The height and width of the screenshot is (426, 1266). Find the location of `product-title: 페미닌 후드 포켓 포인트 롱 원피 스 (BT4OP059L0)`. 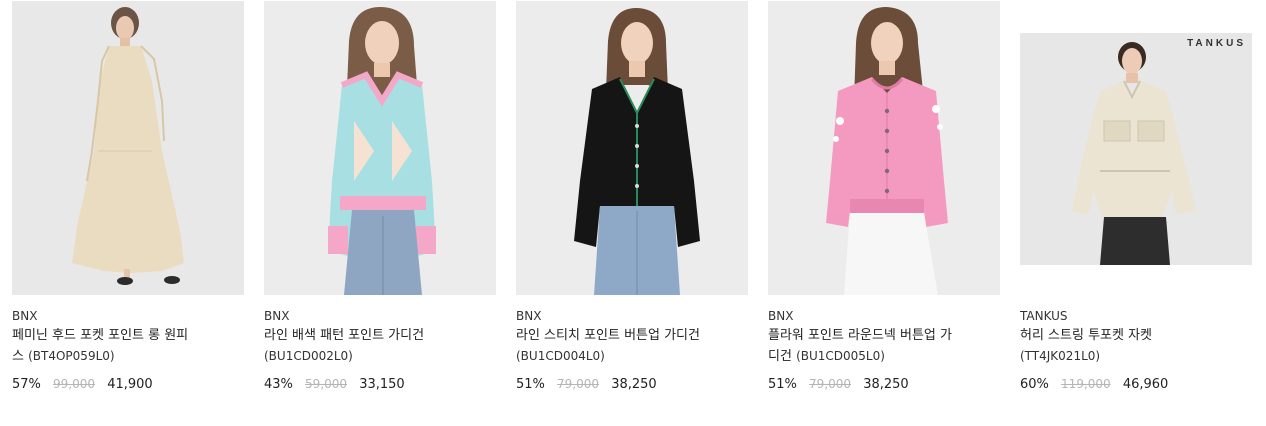

product-title: 페미닌 후드 포켓 포인트 롱 원피 스 (BT4OP059L0) is located at coordinates (128, 346).